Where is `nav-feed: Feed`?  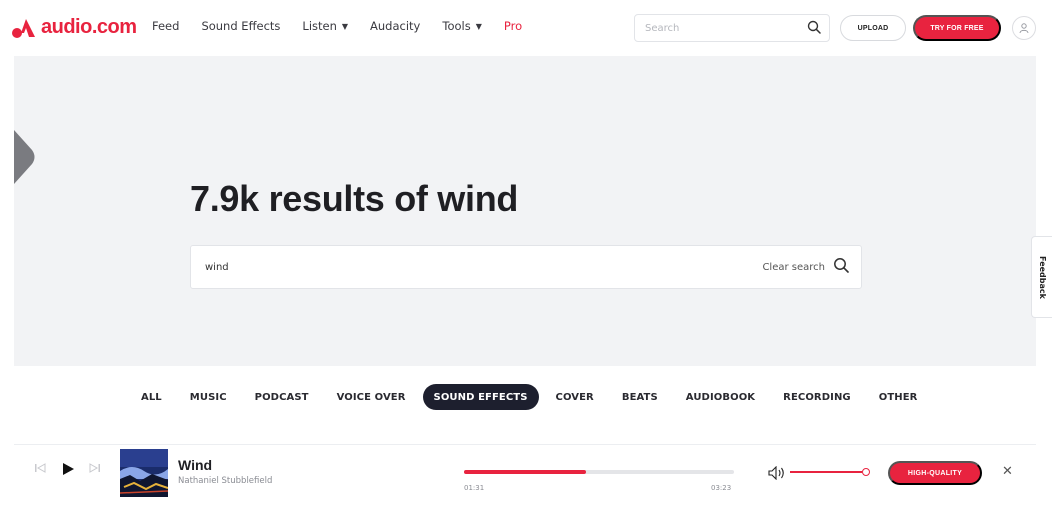 nav-feed: Feed is located at coordinates (165, 26).